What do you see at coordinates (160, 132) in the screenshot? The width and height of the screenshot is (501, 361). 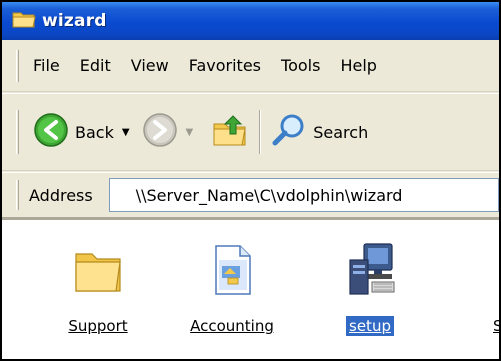 I see `forward-arrow-icon` at bounding box center [160, 132].